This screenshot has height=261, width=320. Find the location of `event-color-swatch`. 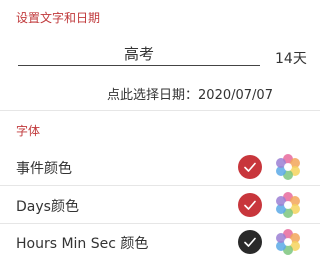

event-color-swatch is located at coordinates (250, 167).